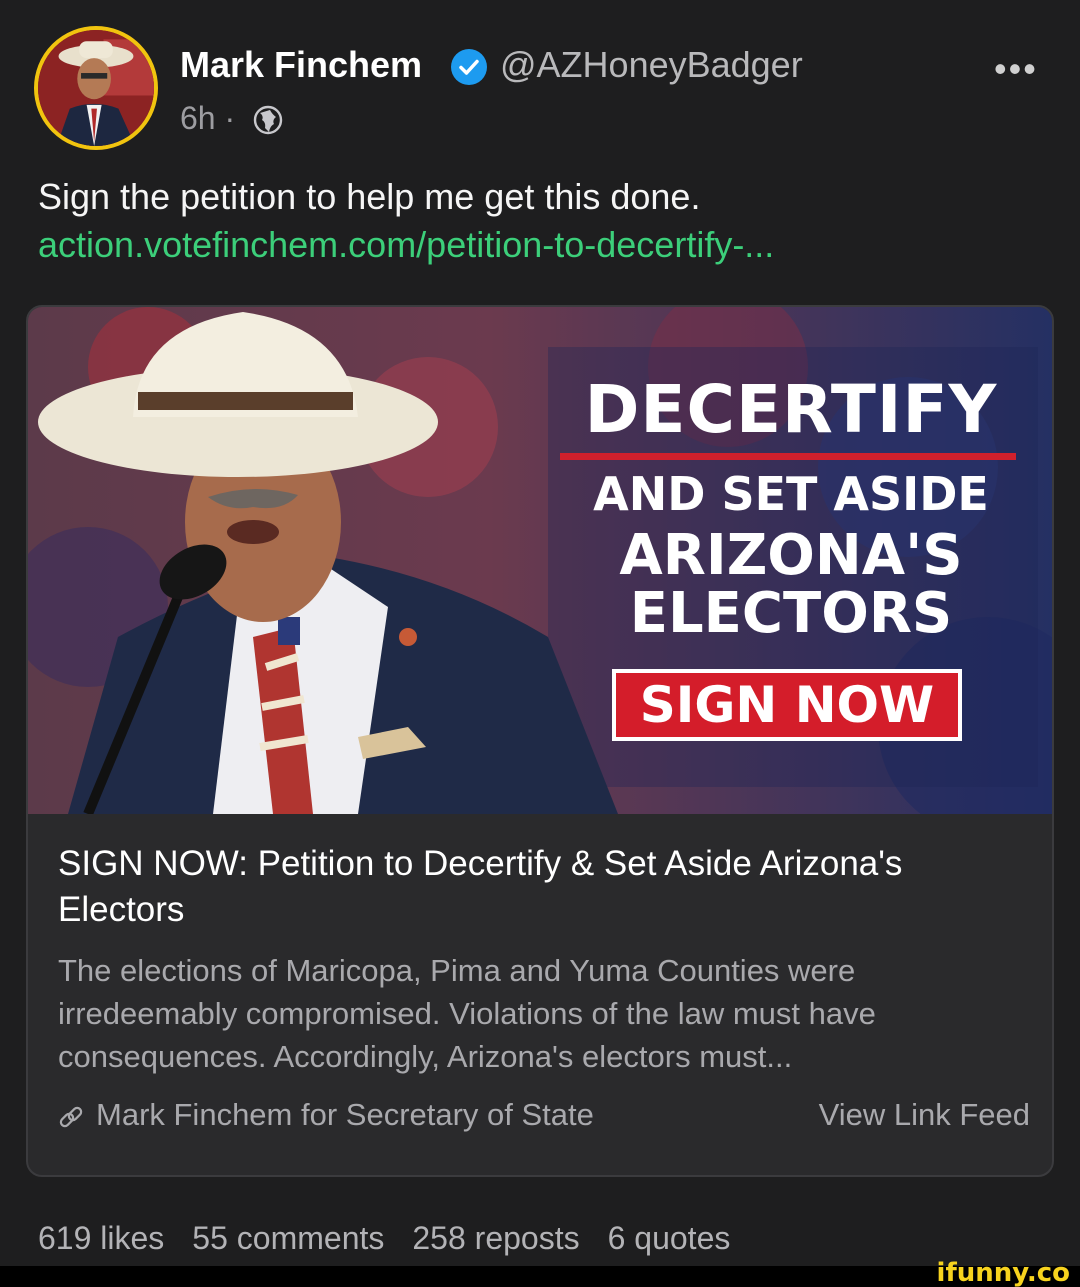  Describe the element at coordinates (669, 1238) in the screenshot. I see `quotes-count: 6 quotes` at that location.